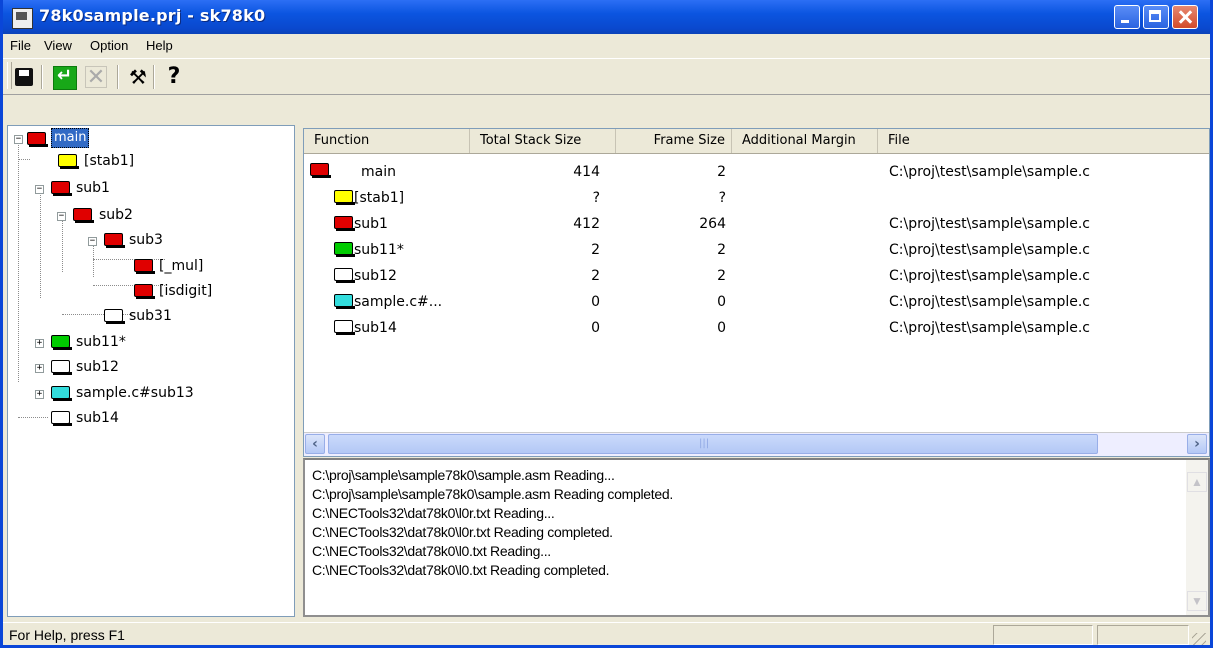 The width and height of the screenshot is (1213, 648). Describe the element at coordinates (805, 141) in the screenshot. I see `column-header-additional-margin: Additional Margin` at that location.